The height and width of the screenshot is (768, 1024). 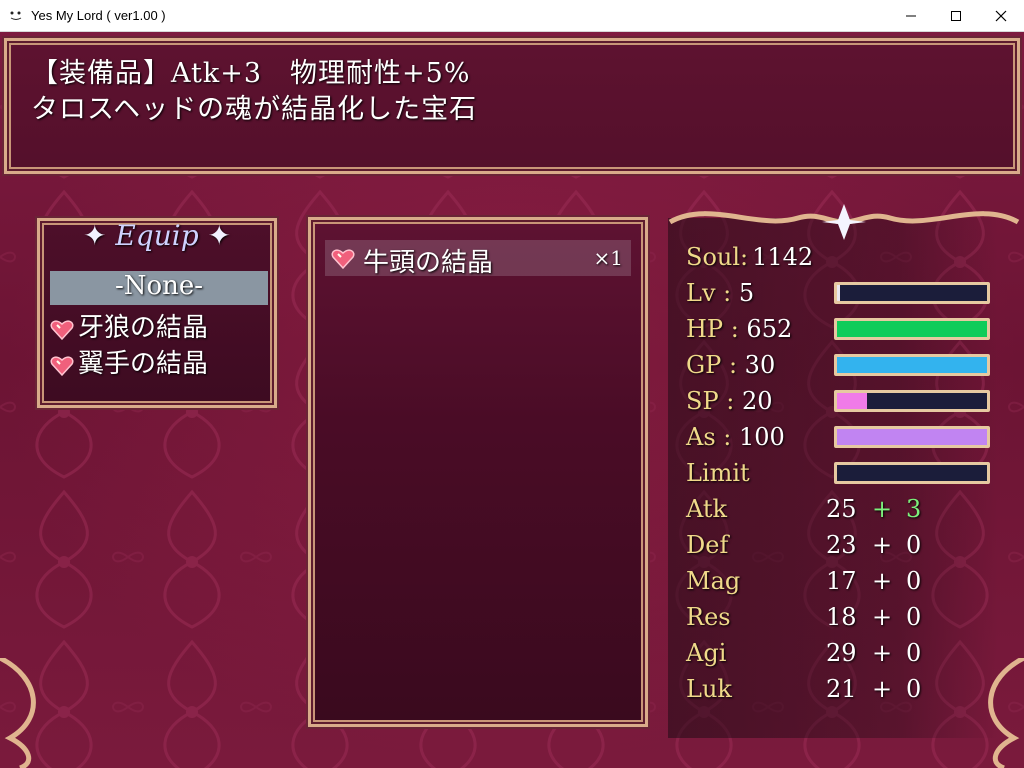 I want to click on stat-label-hp: HP : 652, so click(x=739, y=329).